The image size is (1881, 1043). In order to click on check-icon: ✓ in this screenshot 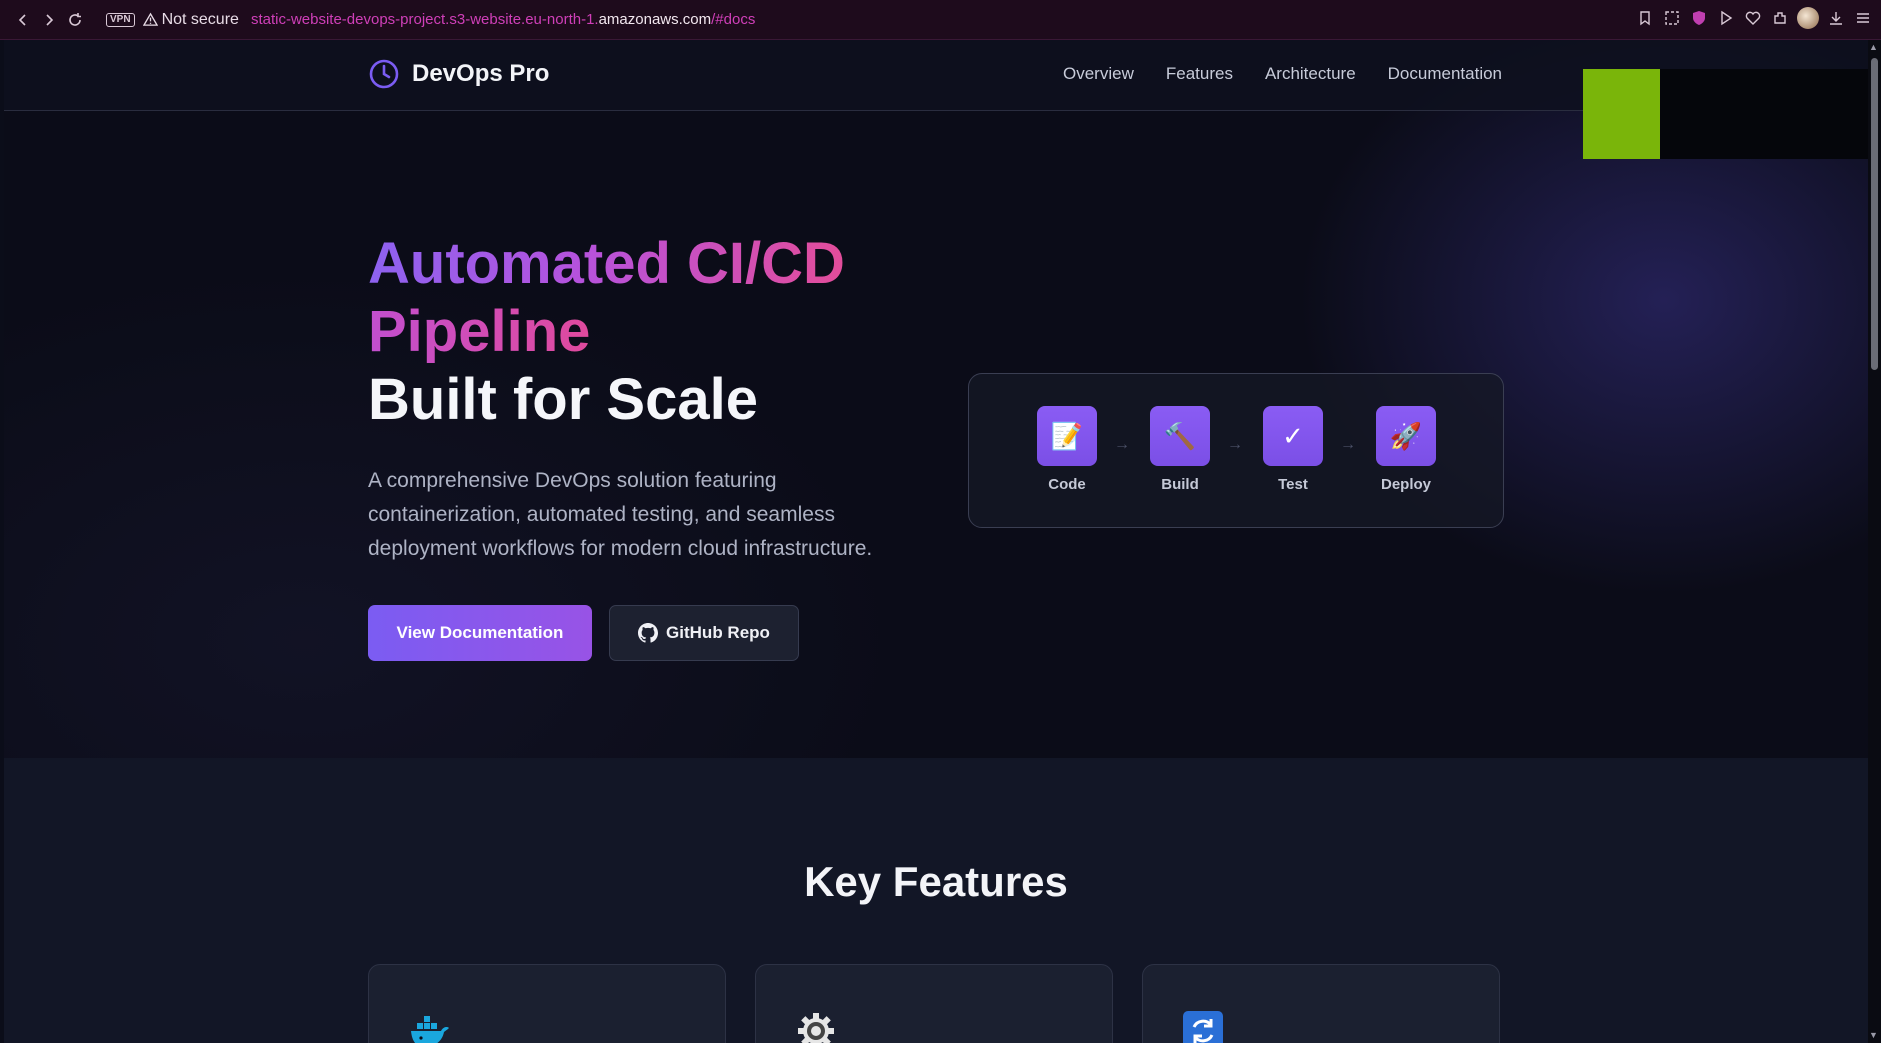, I will do `click(1293, 436)`.